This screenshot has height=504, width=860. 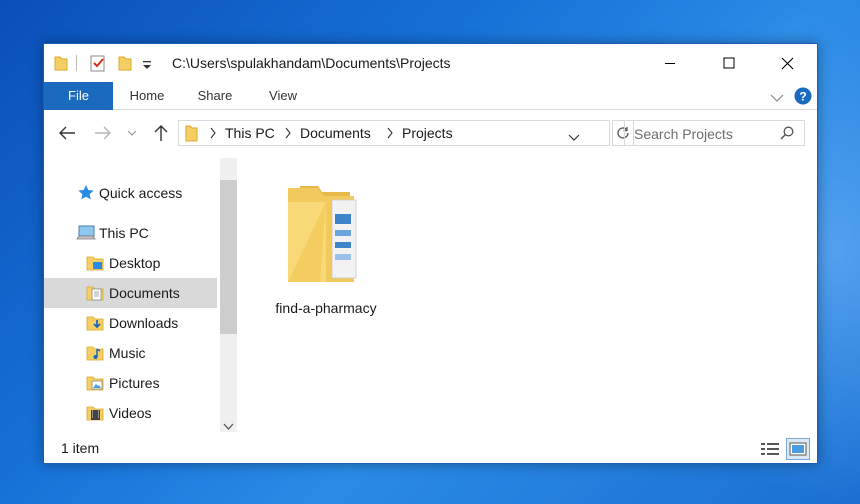 What do you see at coordinates (283, 96) in the screenshot?
I see `tab-view: View` at bounding box center [283, 96].